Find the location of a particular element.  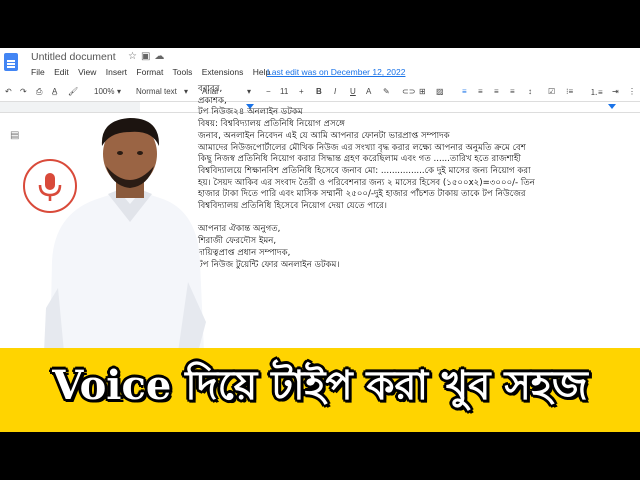

doc-line is located at coordinates (413, 219).